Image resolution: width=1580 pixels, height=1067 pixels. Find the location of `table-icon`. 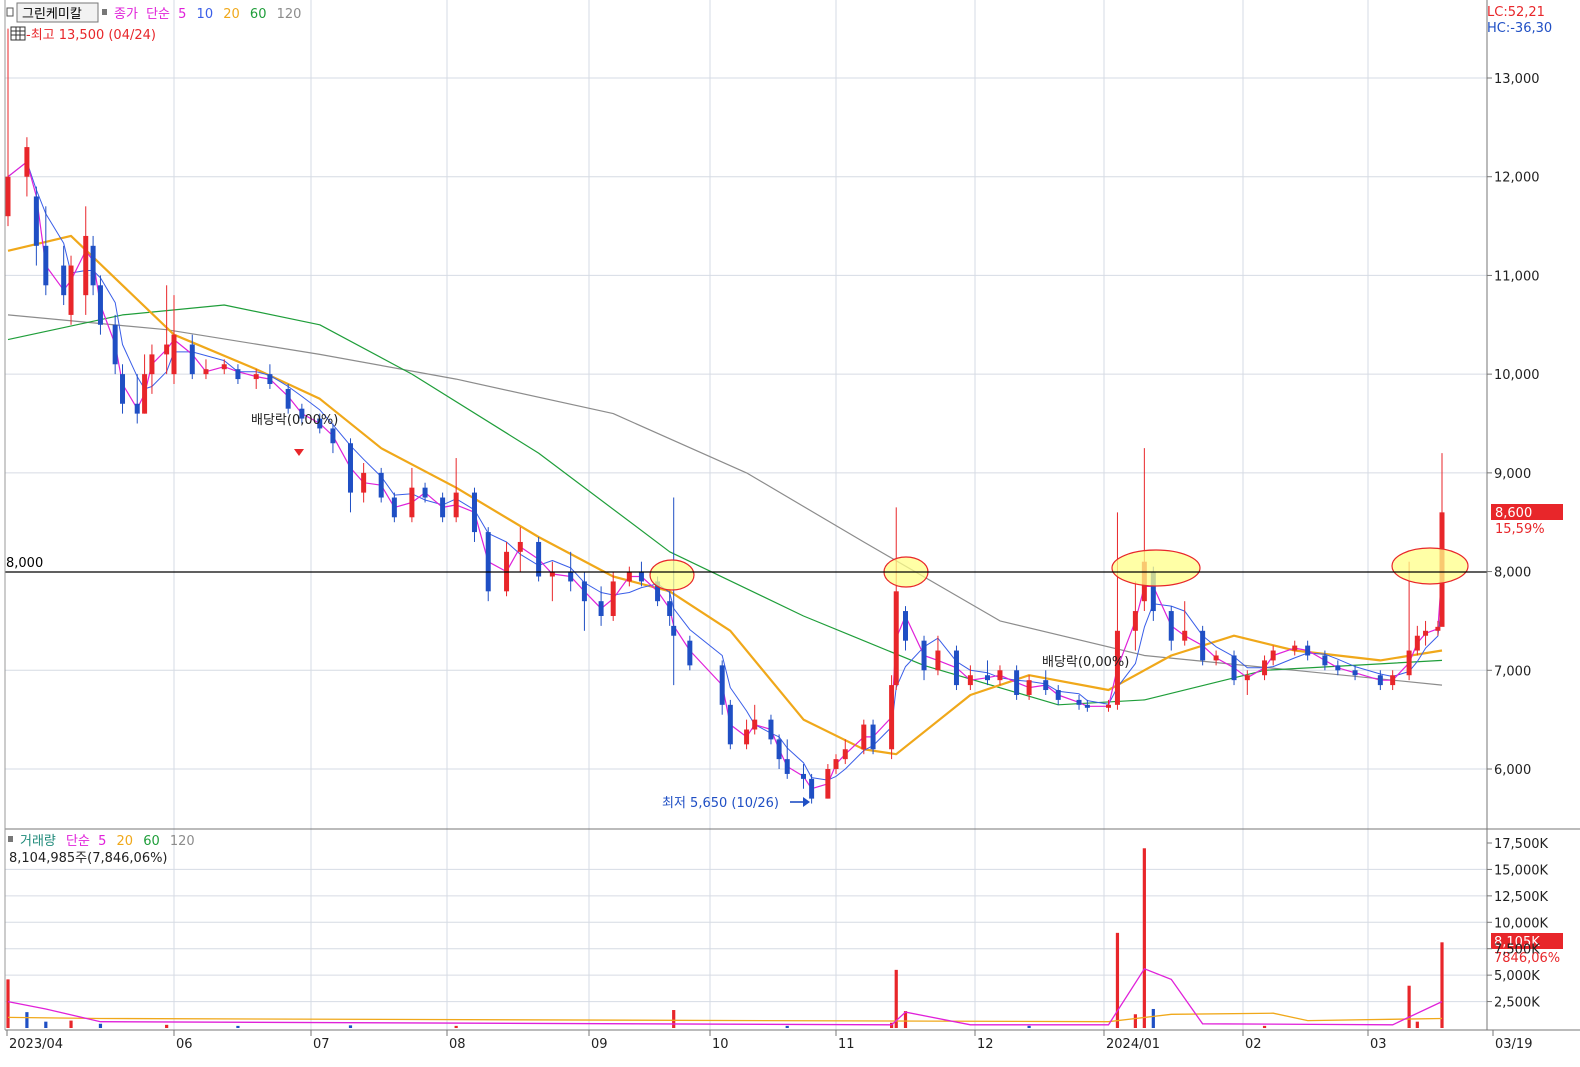

table-icon is located at coordinates (18, 33).